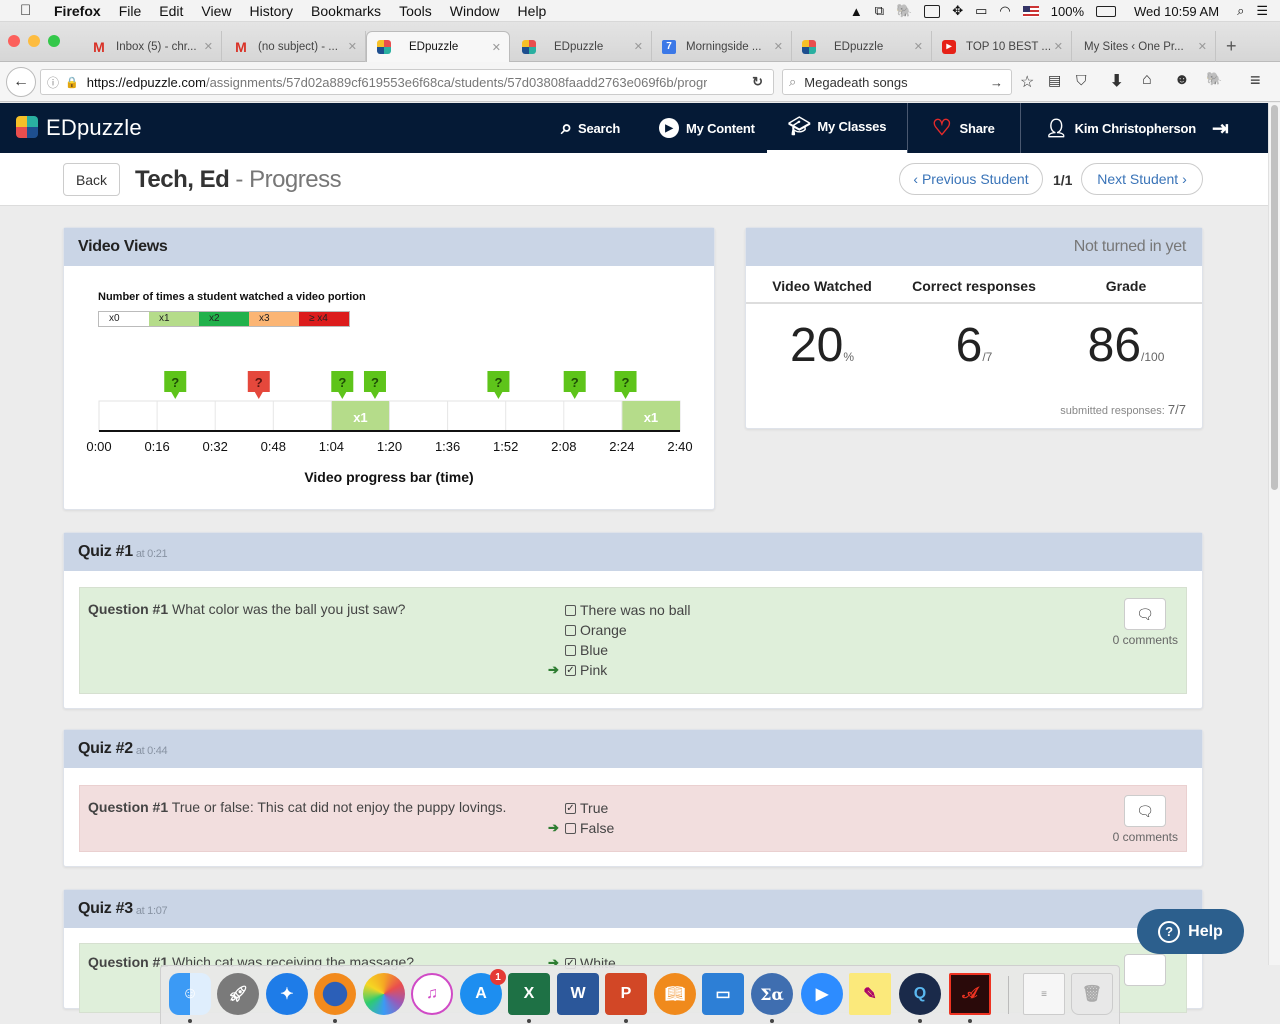 This screenshot has height=1024, width=1280. I want to click on close-window-button, so click(14, 41).